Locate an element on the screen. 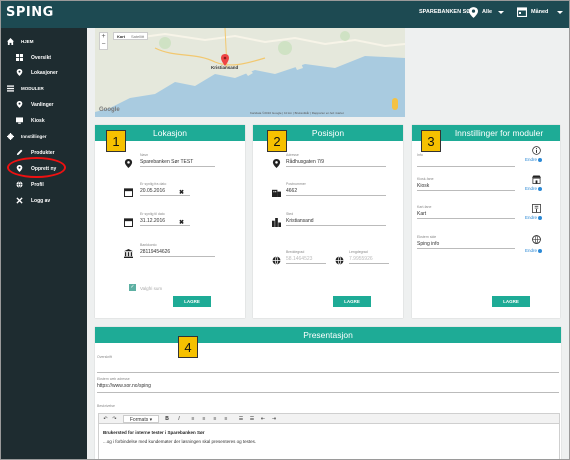 The height and width of the screenshot is (460, 570). top-bar: SPING SPAREBANKEN SØR Alle Måned is located at coordinates (285, 14).